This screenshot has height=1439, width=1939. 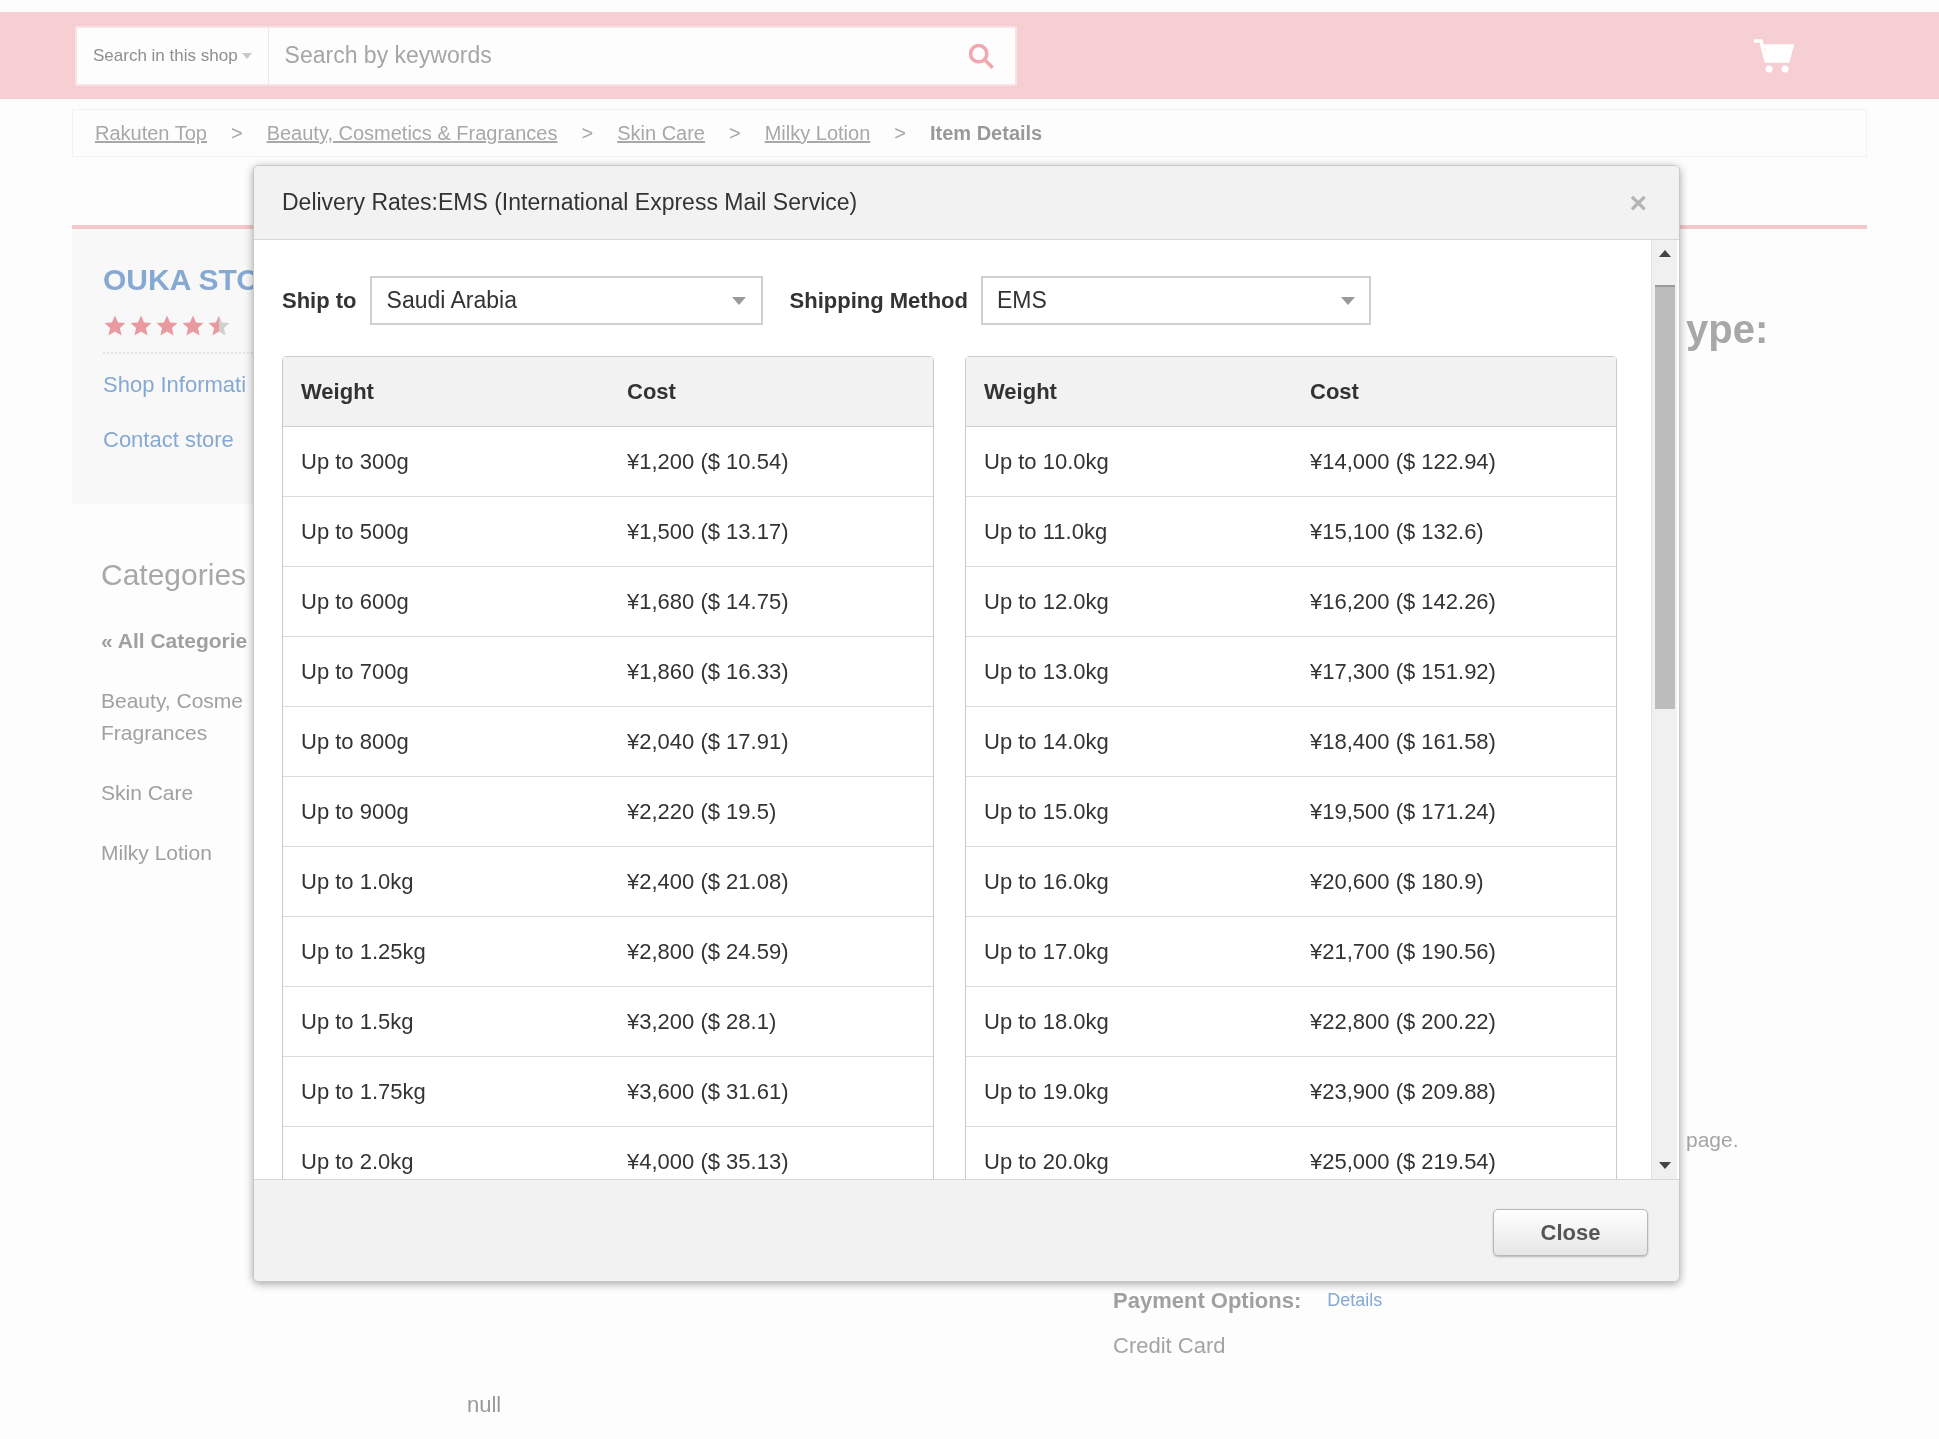 I want to click on table-cell-text: ¥1,200 ($ 10.54), so click(x=708, y=462).